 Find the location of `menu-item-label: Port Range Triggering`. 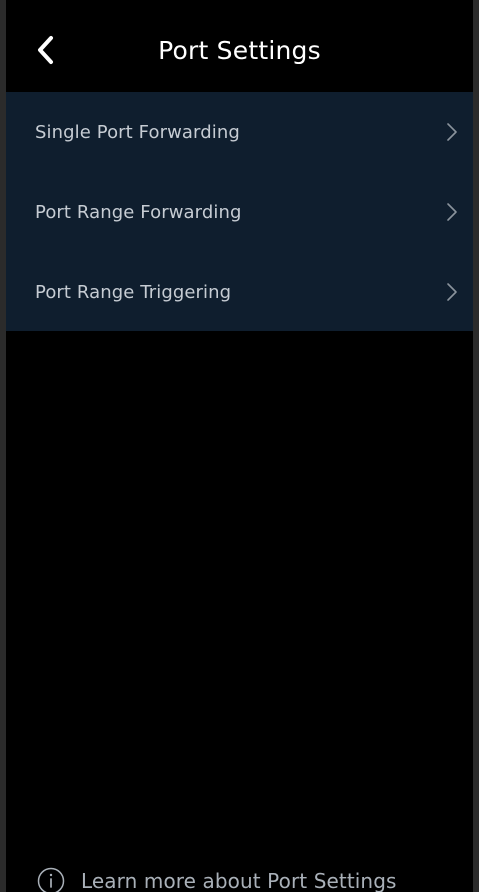

menu-item-label: Port Range Triggering is located at coordinates (133, 292).